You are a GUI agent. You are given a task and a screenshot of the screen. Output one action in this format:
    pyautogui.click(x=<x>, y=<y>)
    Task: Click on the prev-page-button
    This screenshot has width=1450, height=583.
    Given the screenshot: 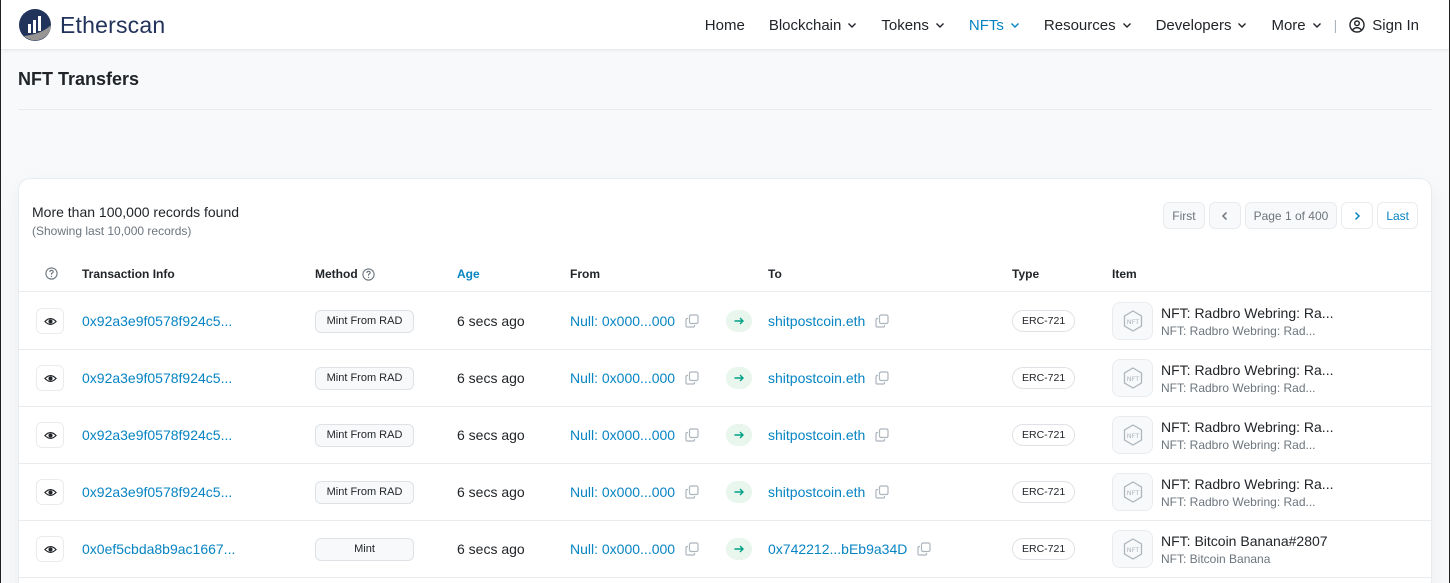 What is the action you would take?
    pyautogui.click(x=1224, y=215)
    